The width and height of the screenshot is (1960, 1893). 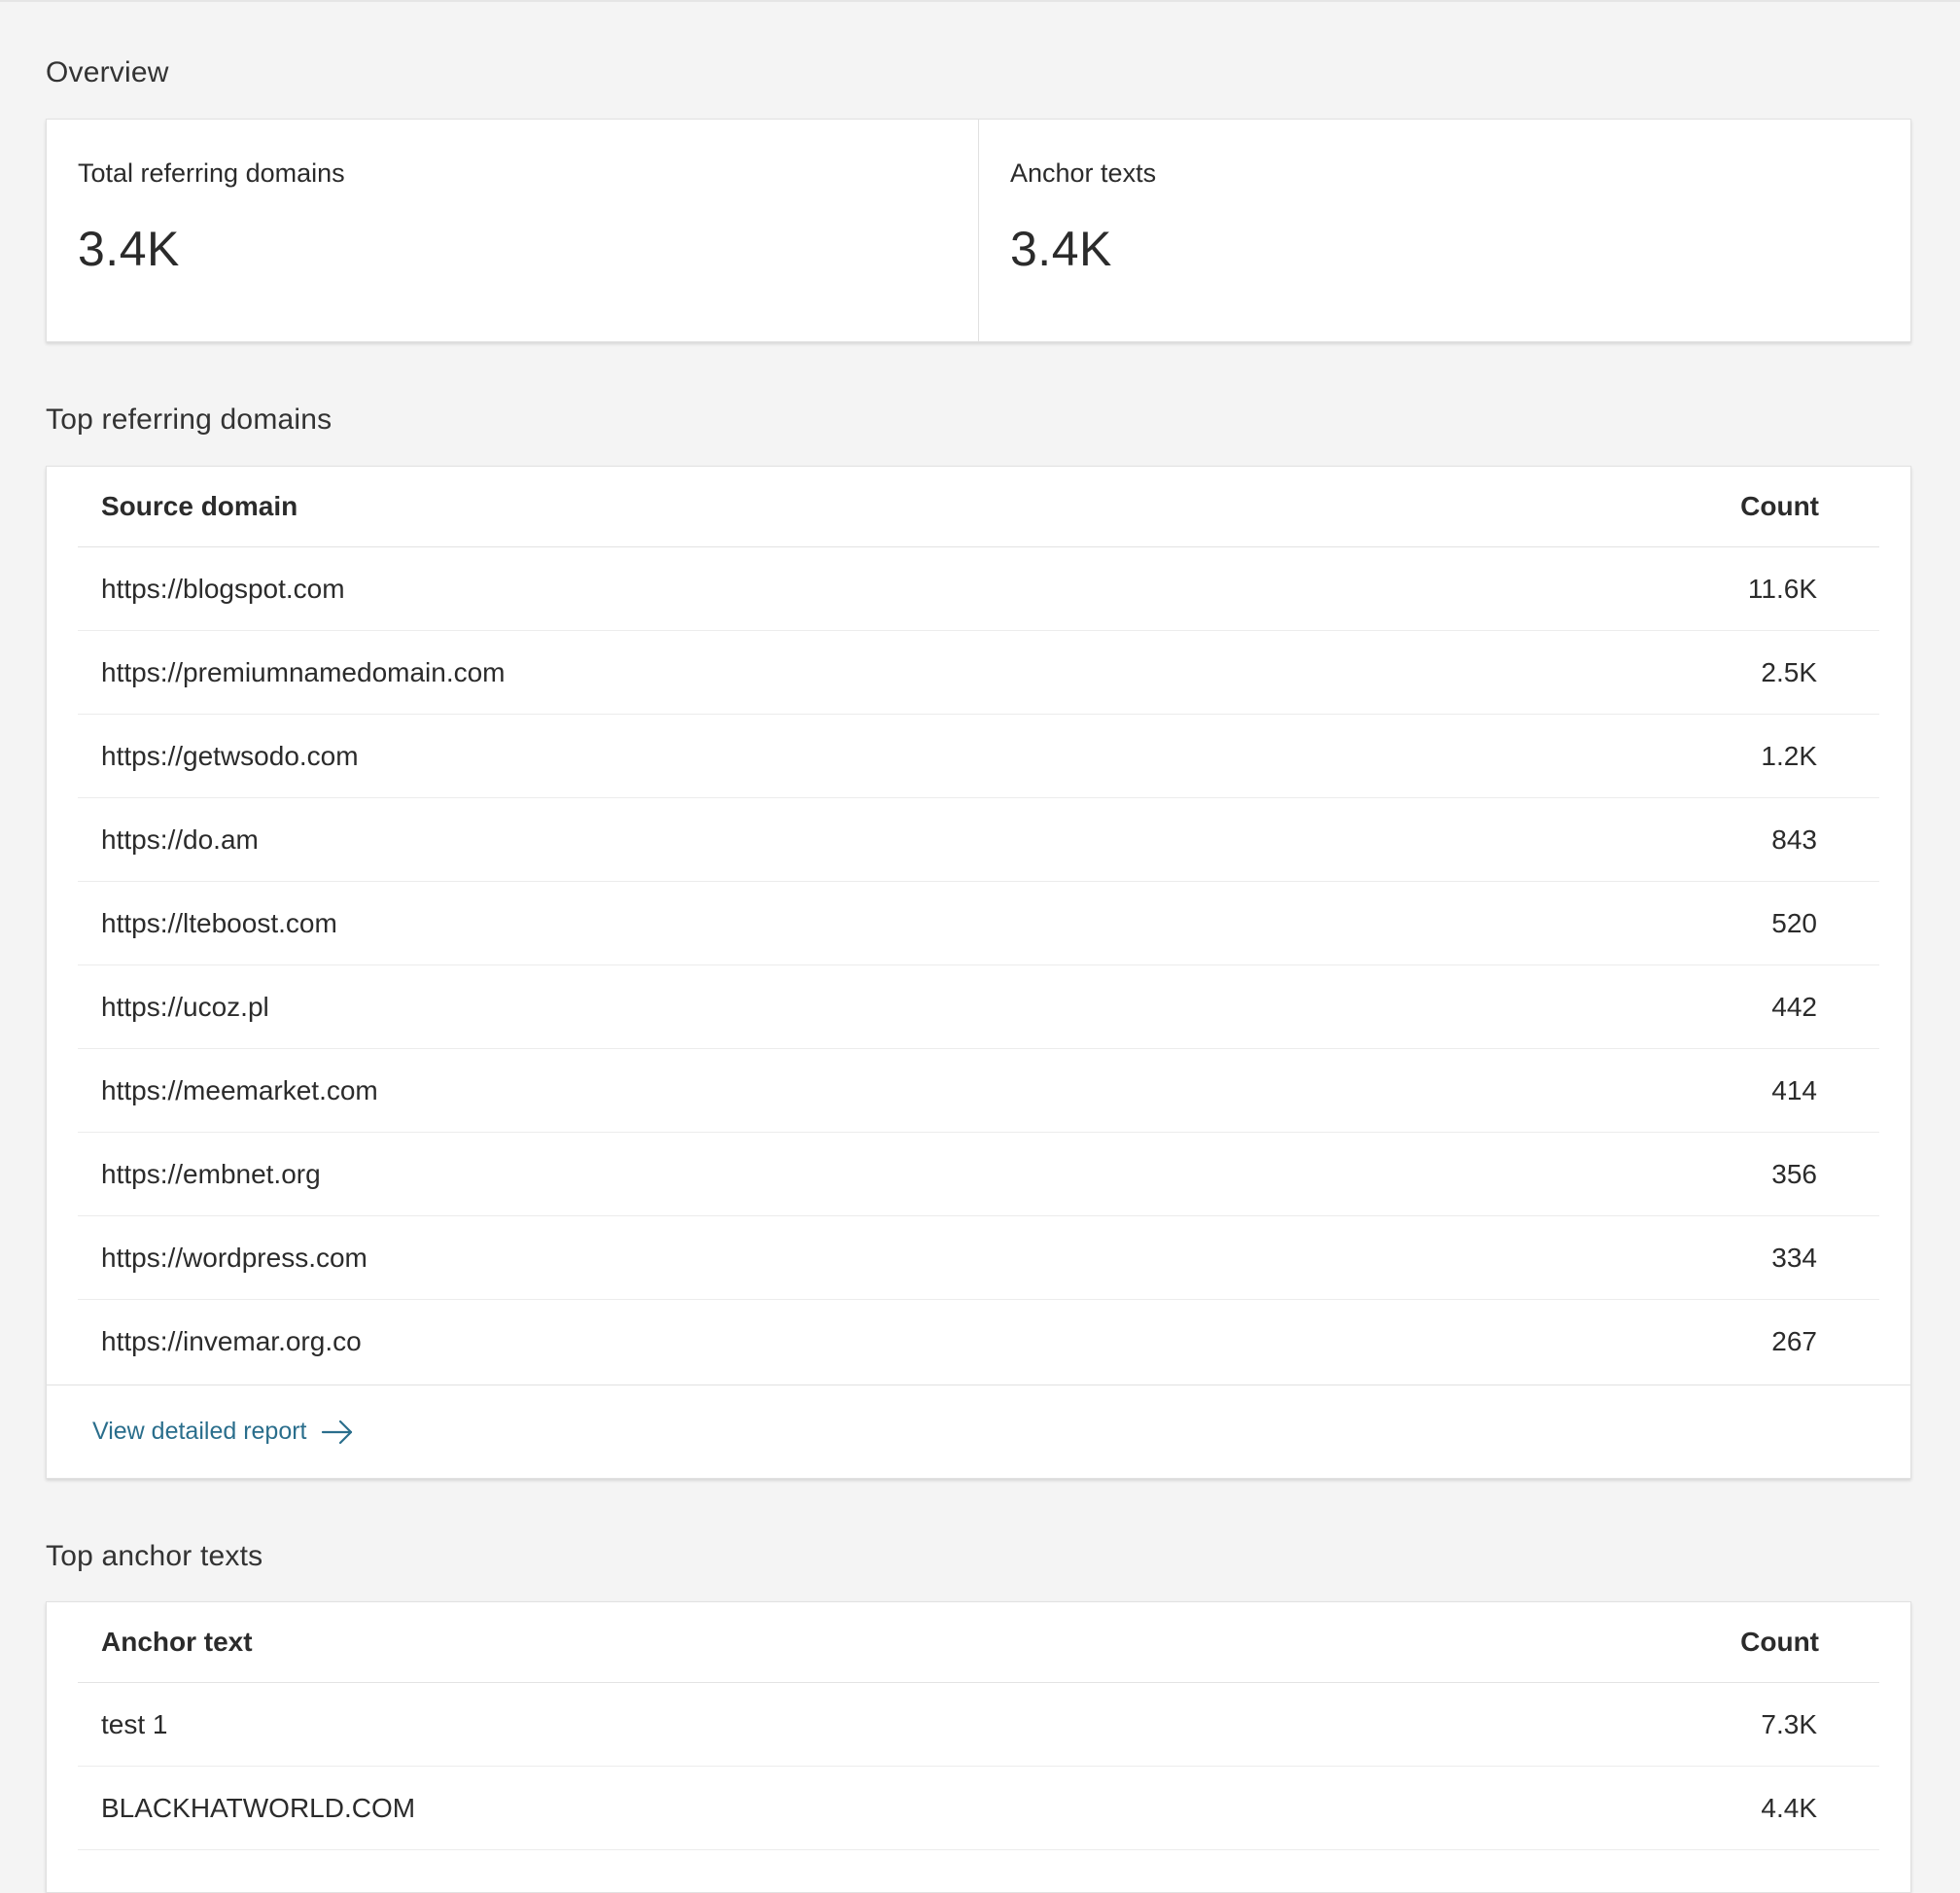 What do you see at coordinates (189, 420) in the screenshot?
I see `top-referring-domains-title: Top referring domains` at bounding box center [189, 420].